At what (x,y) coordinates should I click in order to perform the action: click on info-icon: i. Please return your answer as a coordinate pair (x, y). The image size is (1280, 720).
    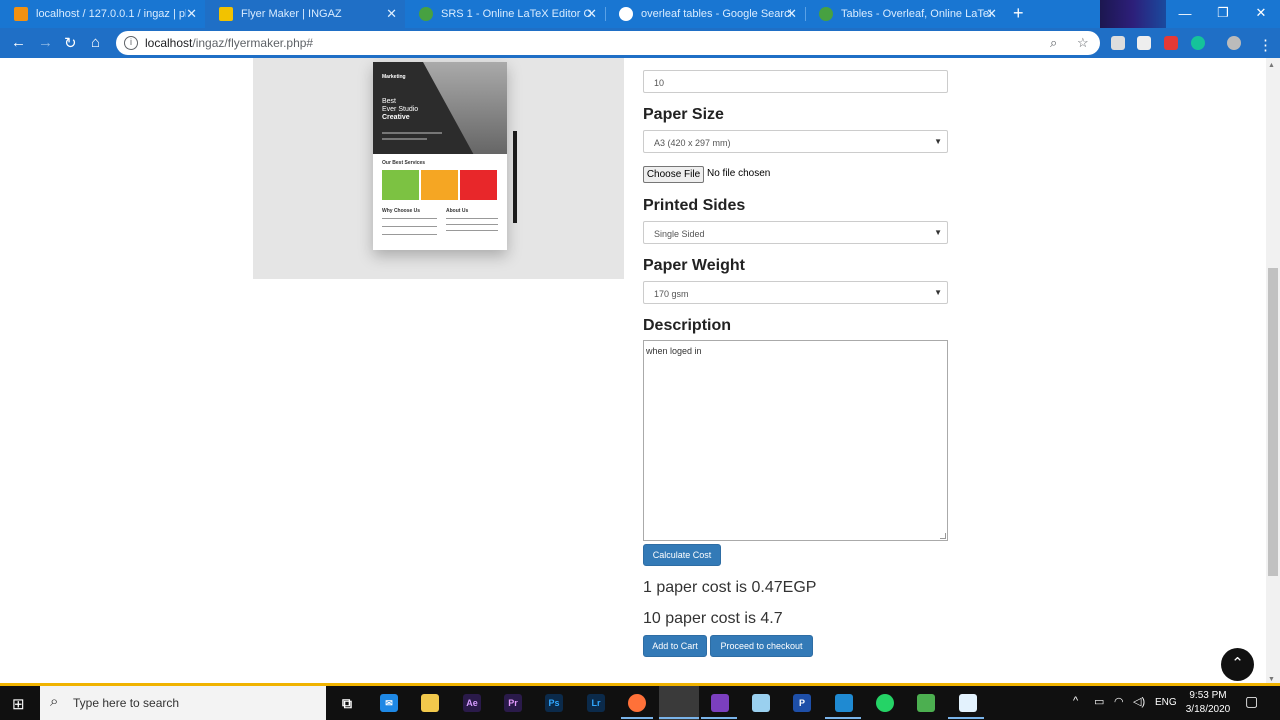
    Looking at the image, I should click on (131, 43).